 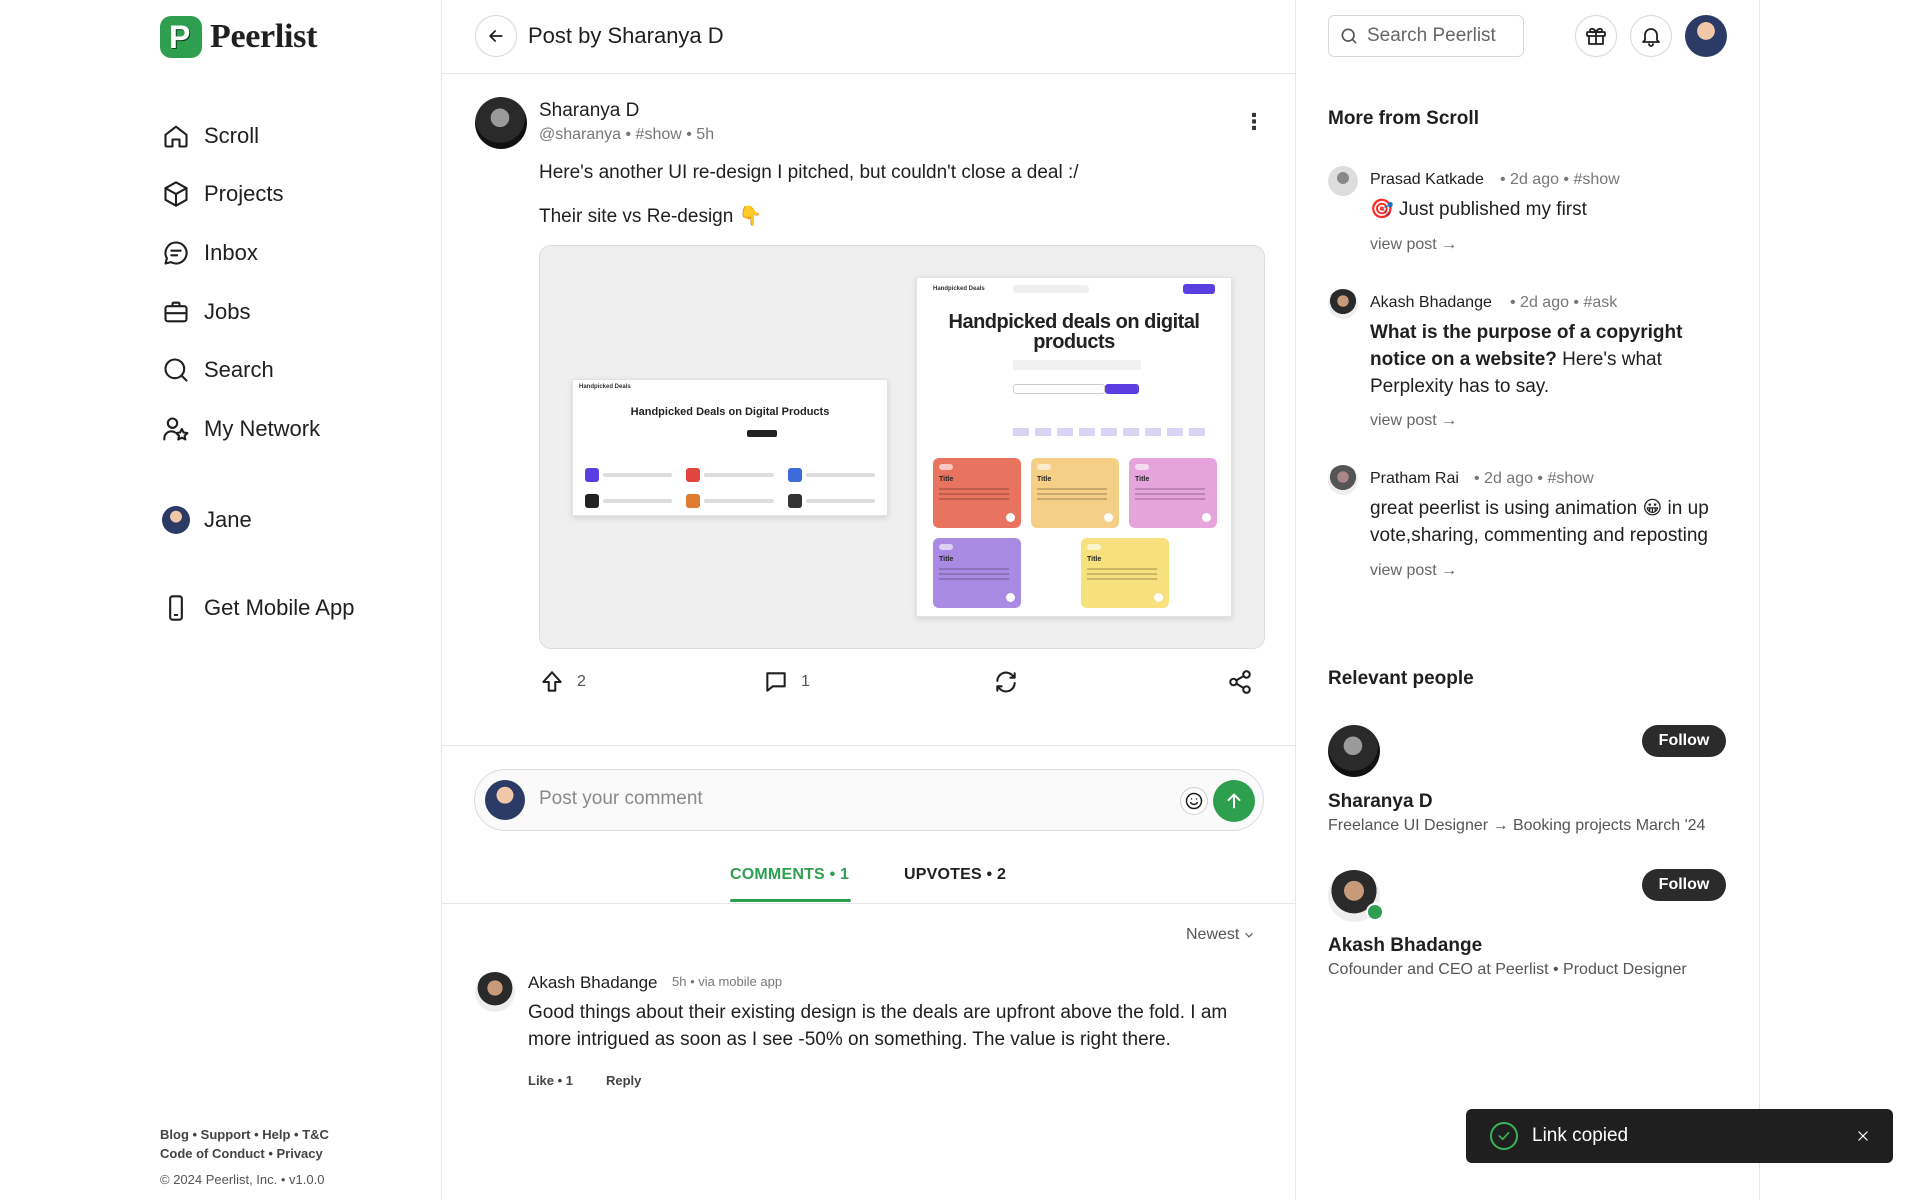 I want to click on back-button, so click(x=496, y=36).